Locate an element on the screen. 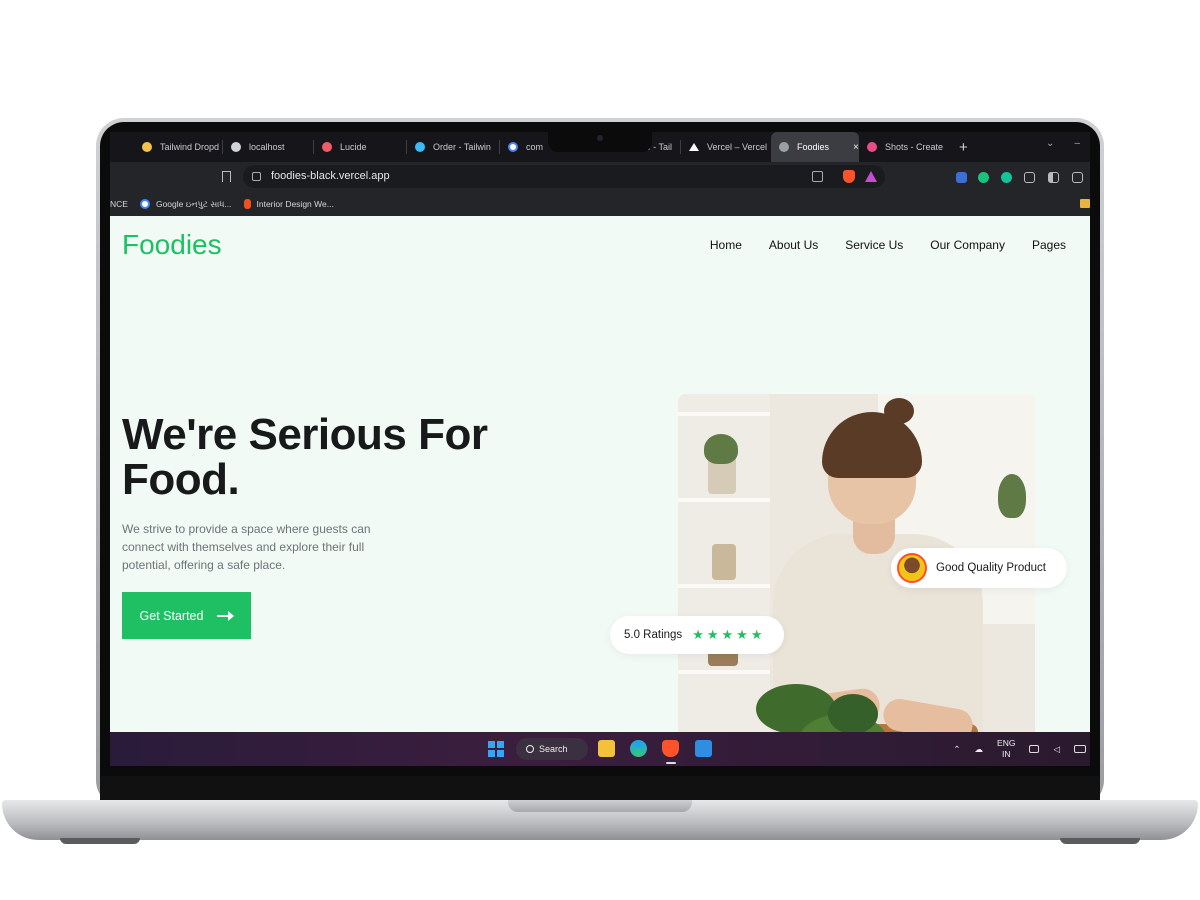  ratings-badge: 5.0 Ratings ★ ★ ★ ★ ★ is located at coordinates (697, 635).